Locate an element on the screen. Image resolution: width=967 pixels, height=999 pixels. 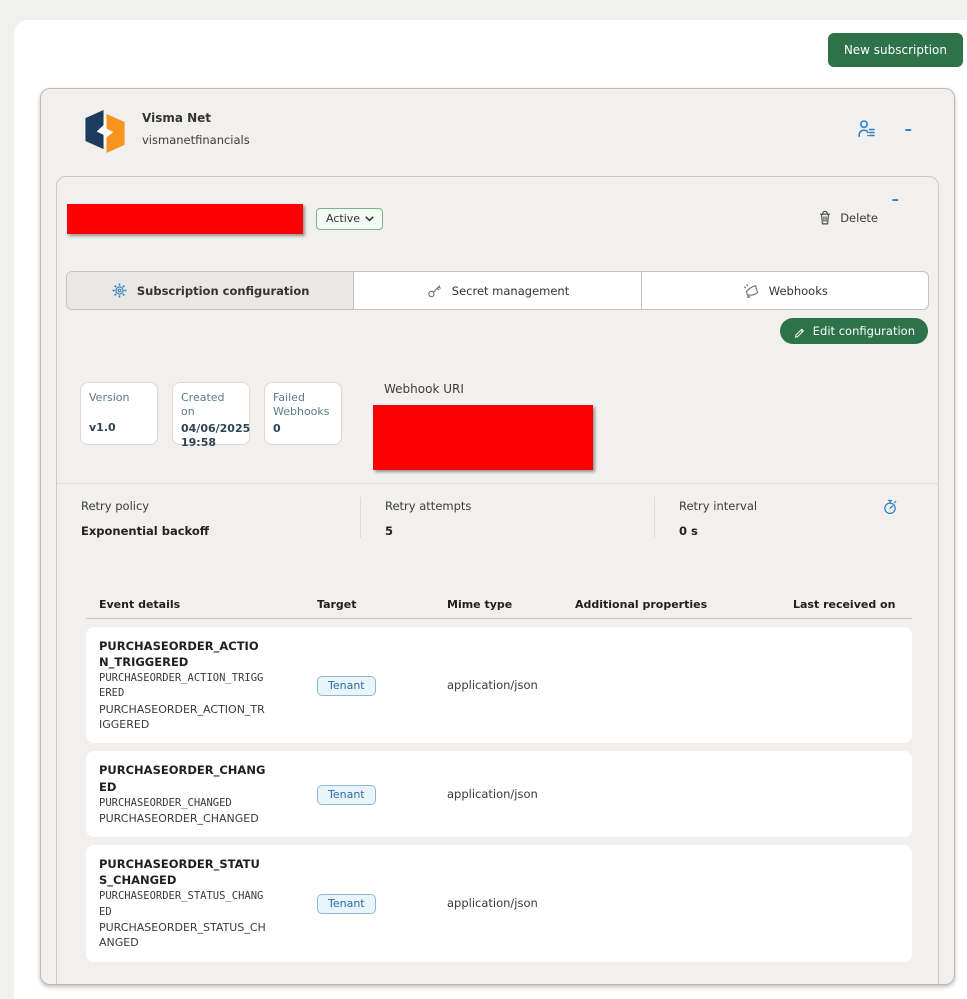
status-label: Active is located at coordinates (343, 218).